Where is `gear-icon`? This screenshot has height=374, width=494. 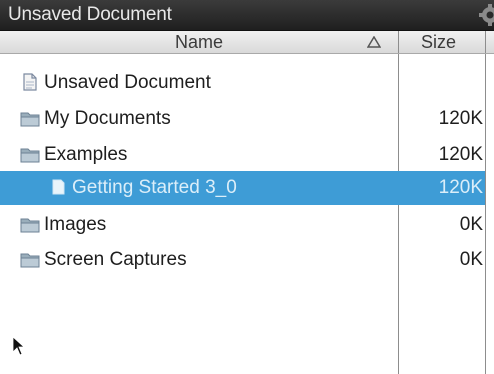
gear-icon is located at coordinates (486, 15).